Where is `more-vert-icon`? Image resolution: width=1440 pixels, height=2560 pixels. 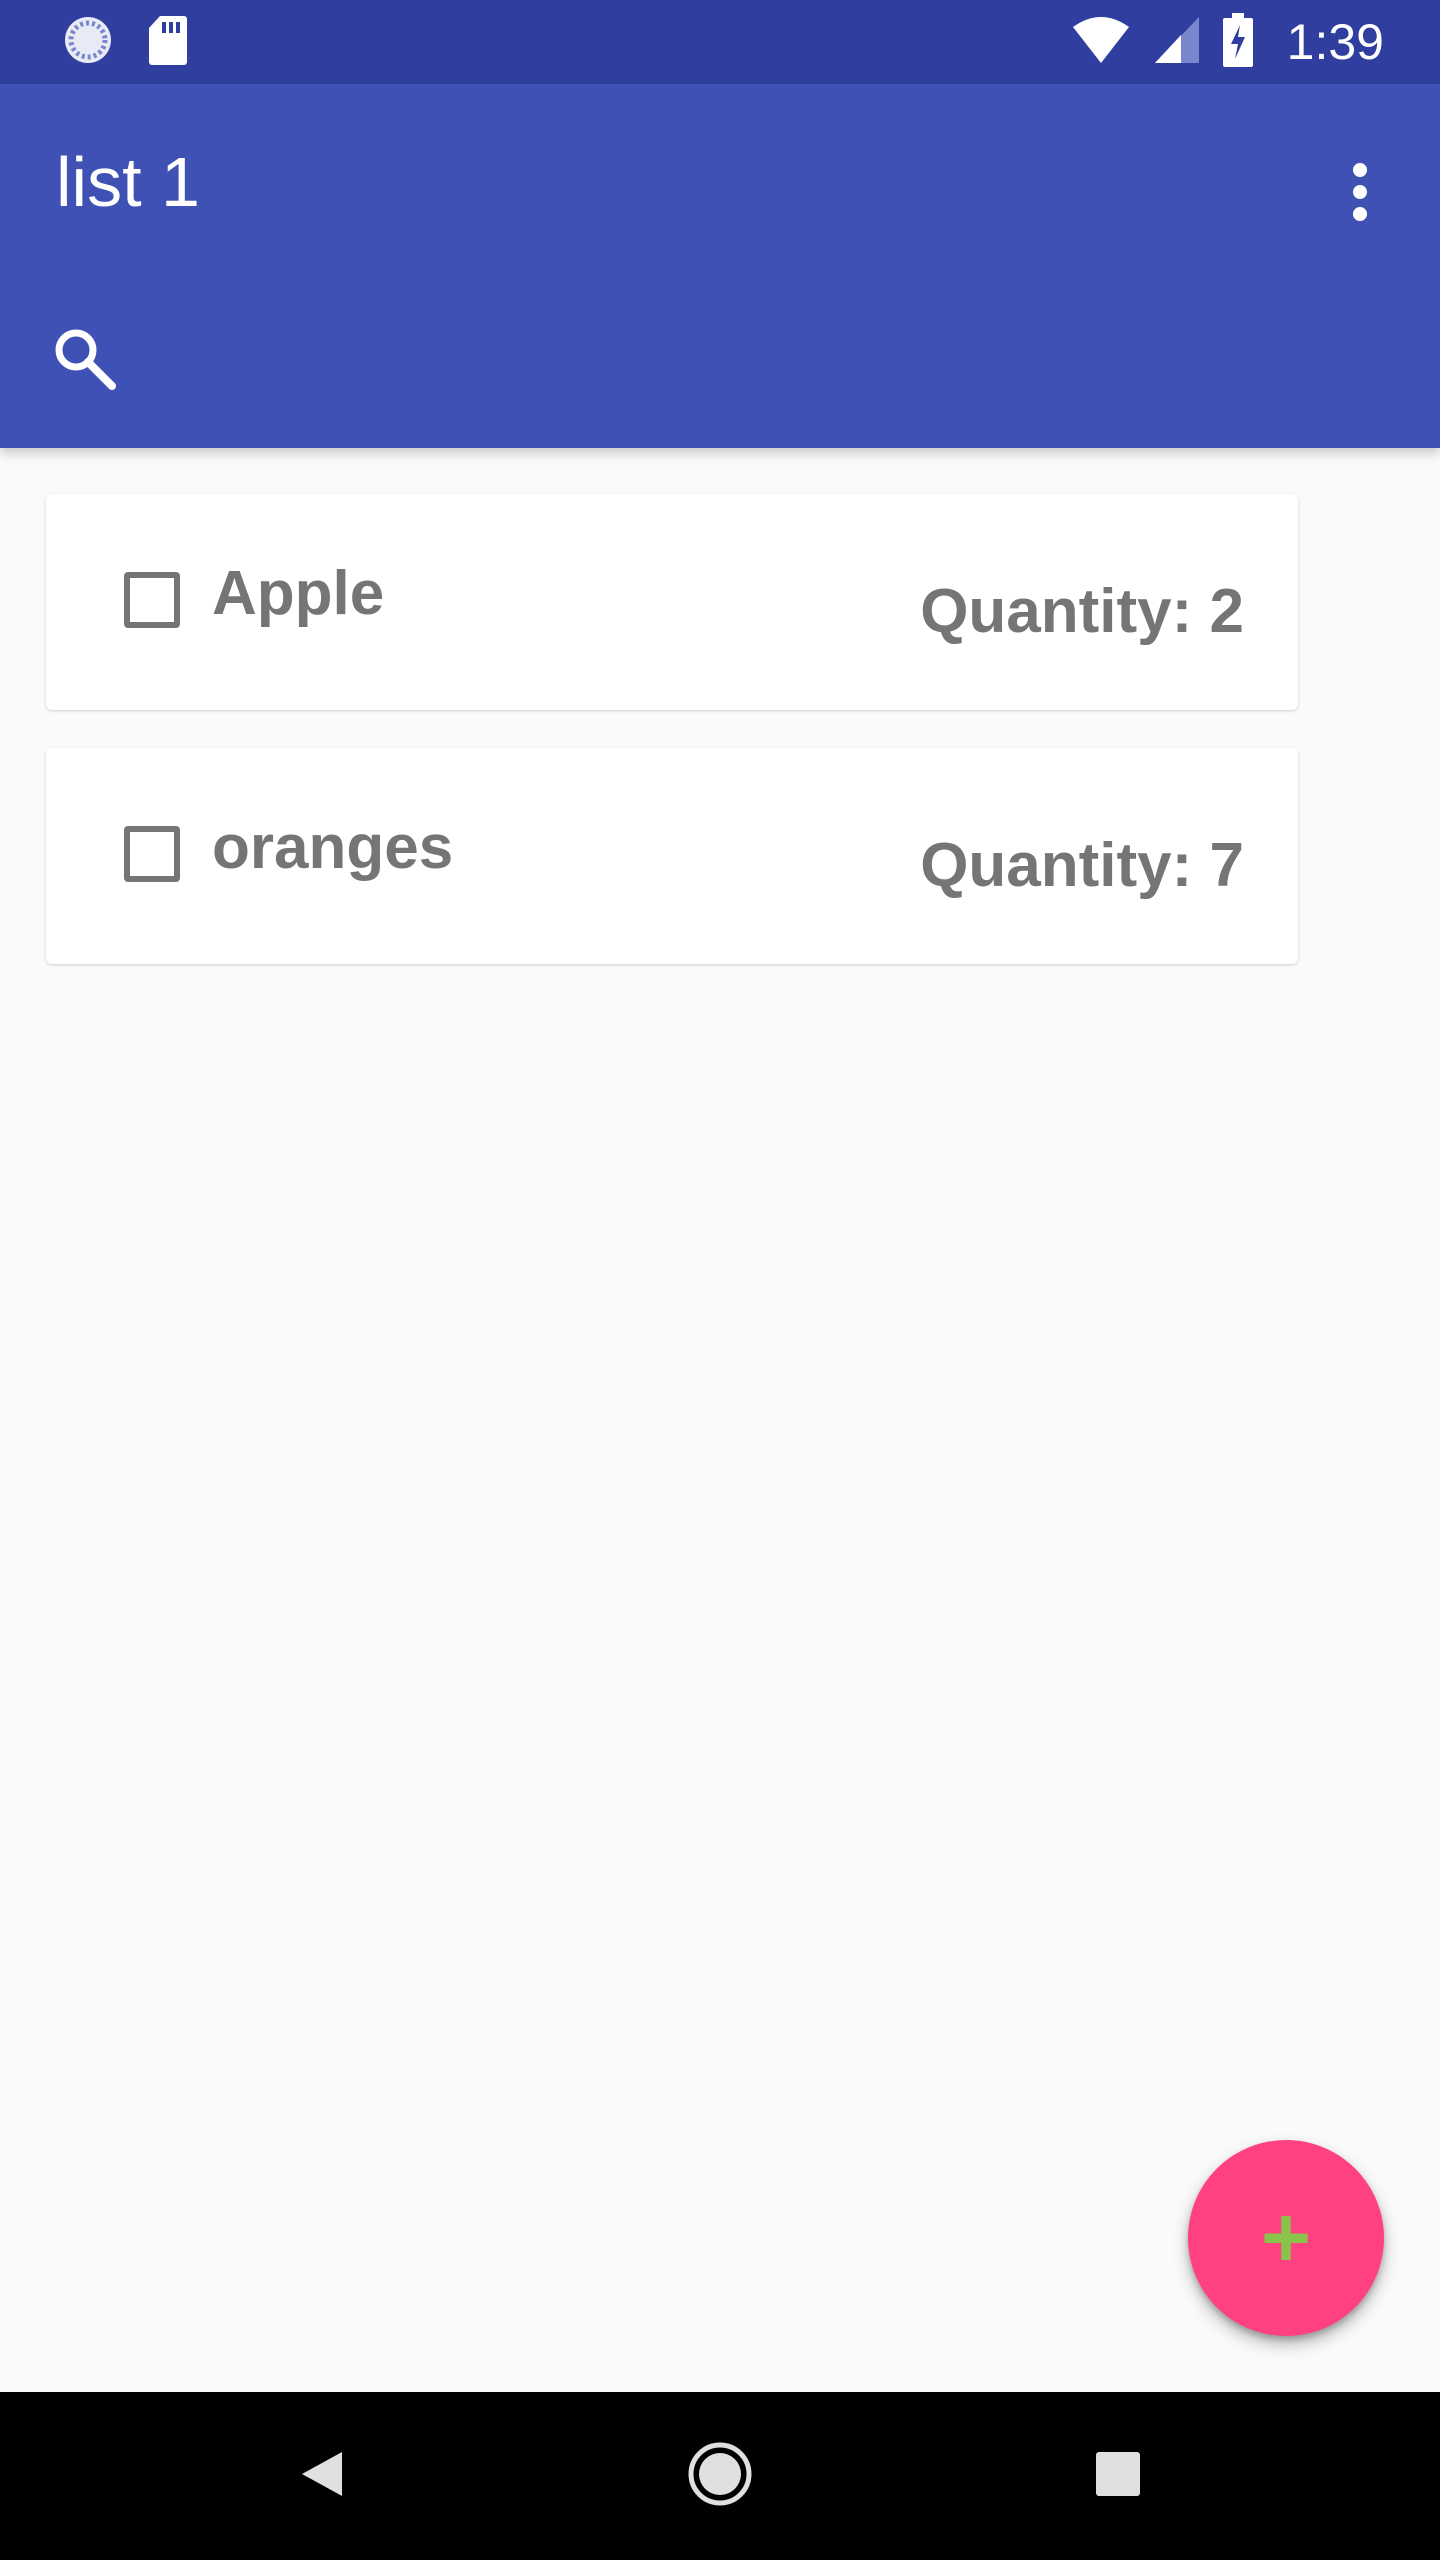
more-vert-icon is located at coordinates (1360, 194).